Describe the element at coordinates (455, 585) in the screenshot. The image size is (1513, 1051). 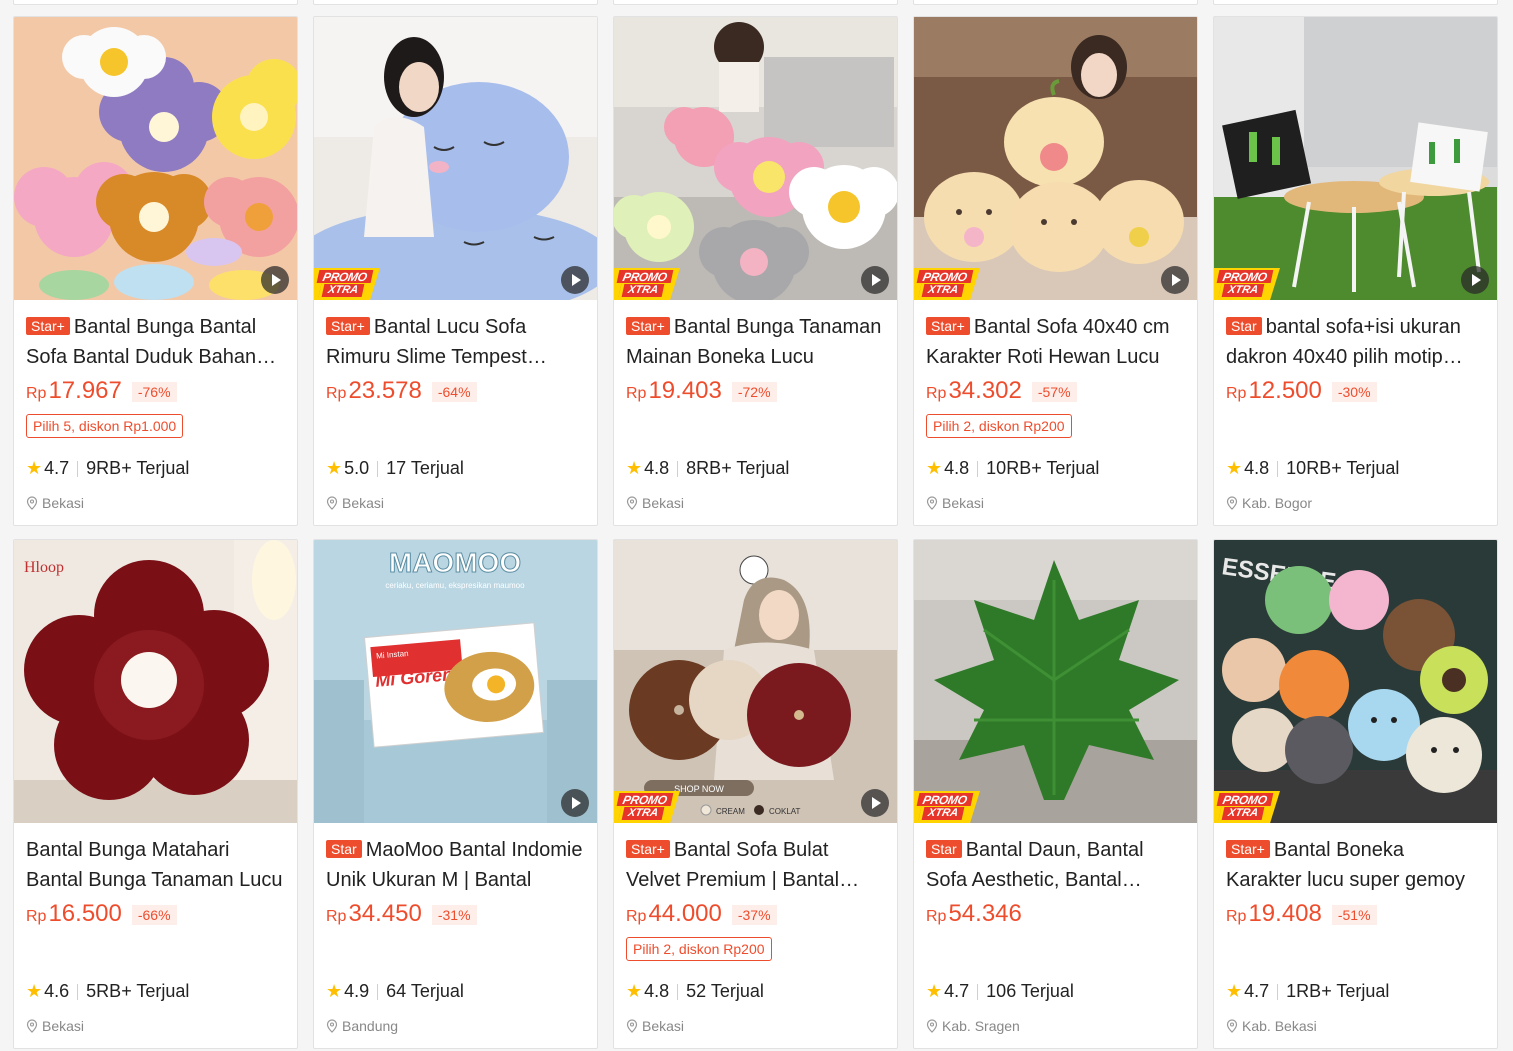
I see `maomoo-tagline: ceriaku, ceriamu, ekspresikan maumoo` at that location.